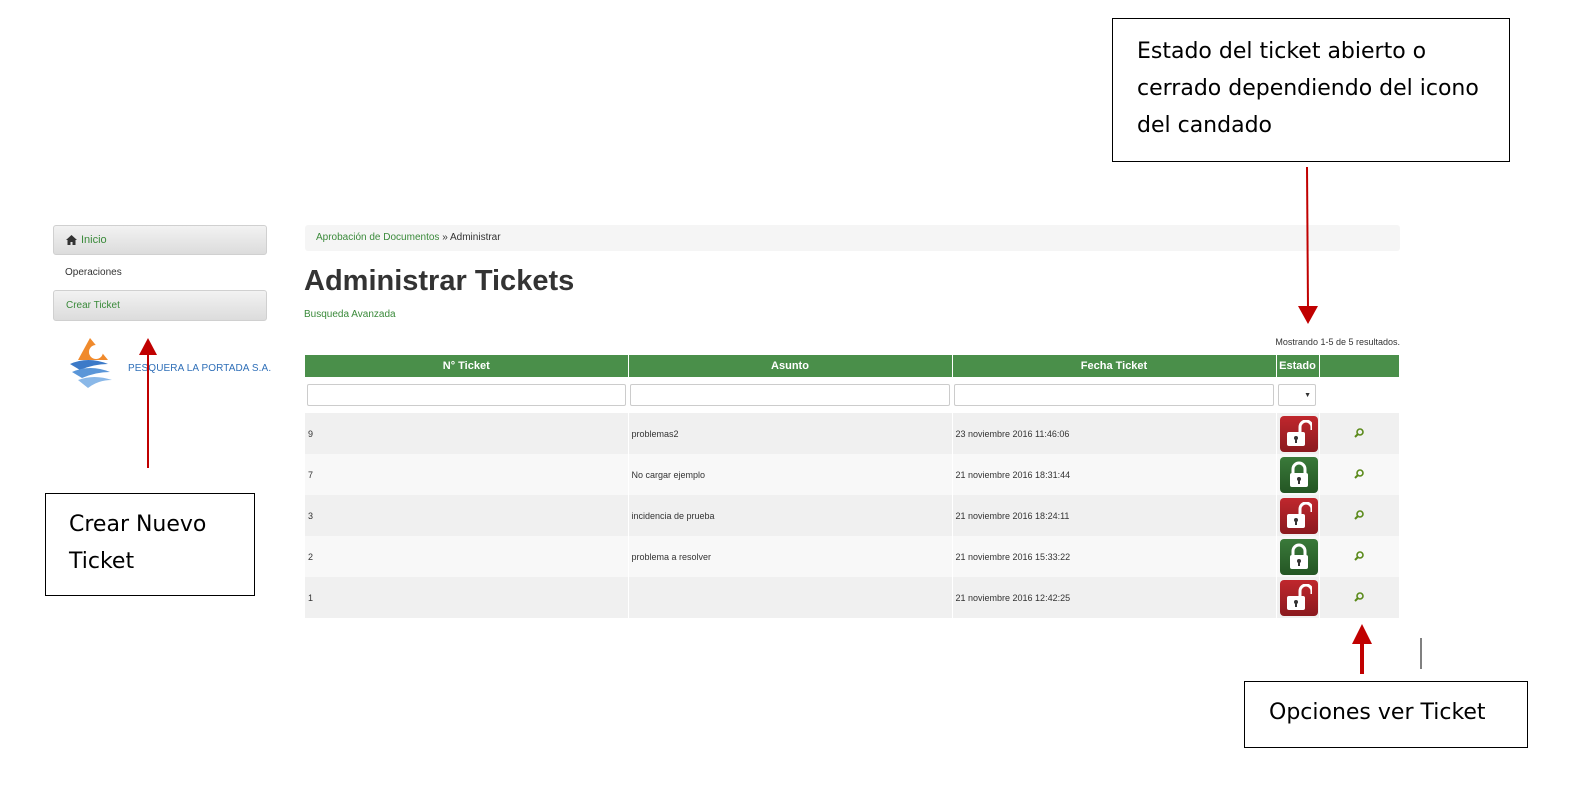 The image size is (1586, 787). I want to click on annotation-opciones: Opciones ver Ticket, so click(1386, 714).